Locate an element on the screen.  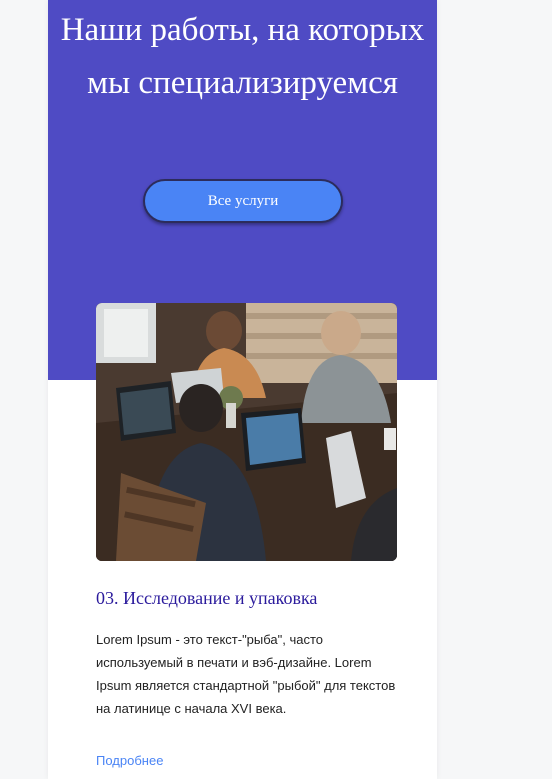
all-services-button: Все услуги is located at coordinates (243, 201).